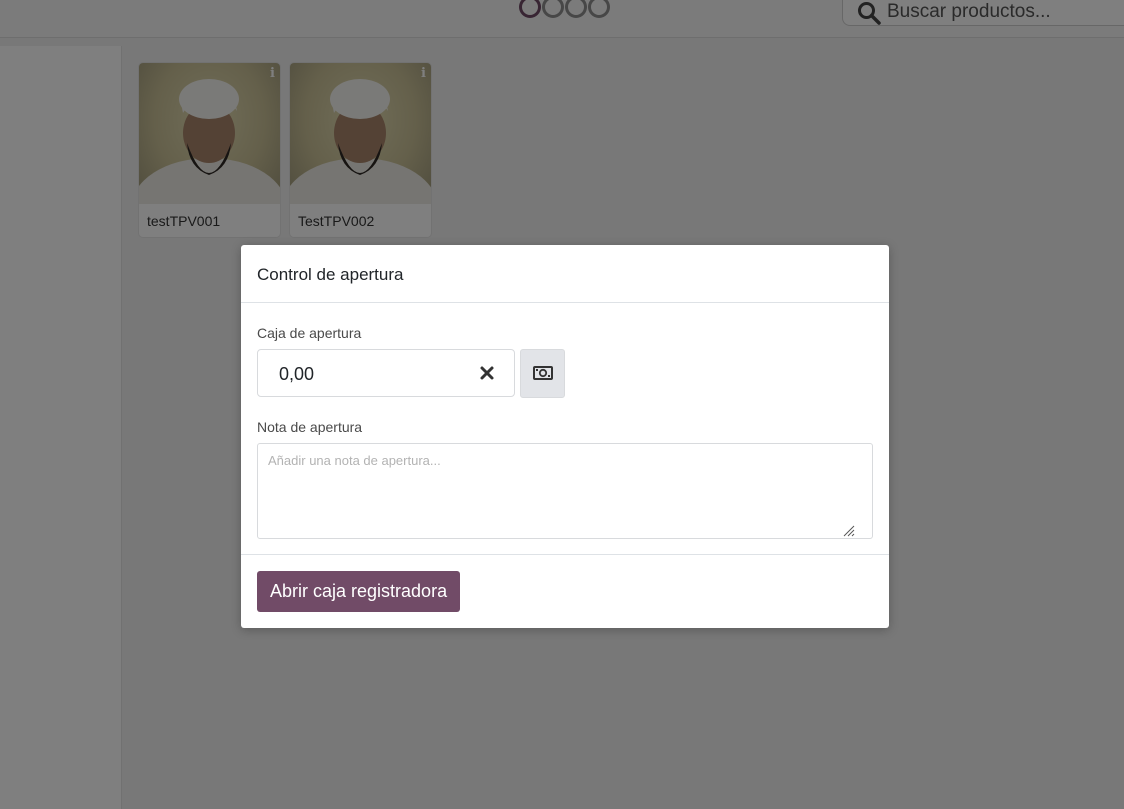 Image resolution: width=1124 pixels, height=809 pixels. What do you see at coordinates (565, 274) in the screenshot?
I see `dialog-header: Control de apertura` at bounding box center [565, 274].